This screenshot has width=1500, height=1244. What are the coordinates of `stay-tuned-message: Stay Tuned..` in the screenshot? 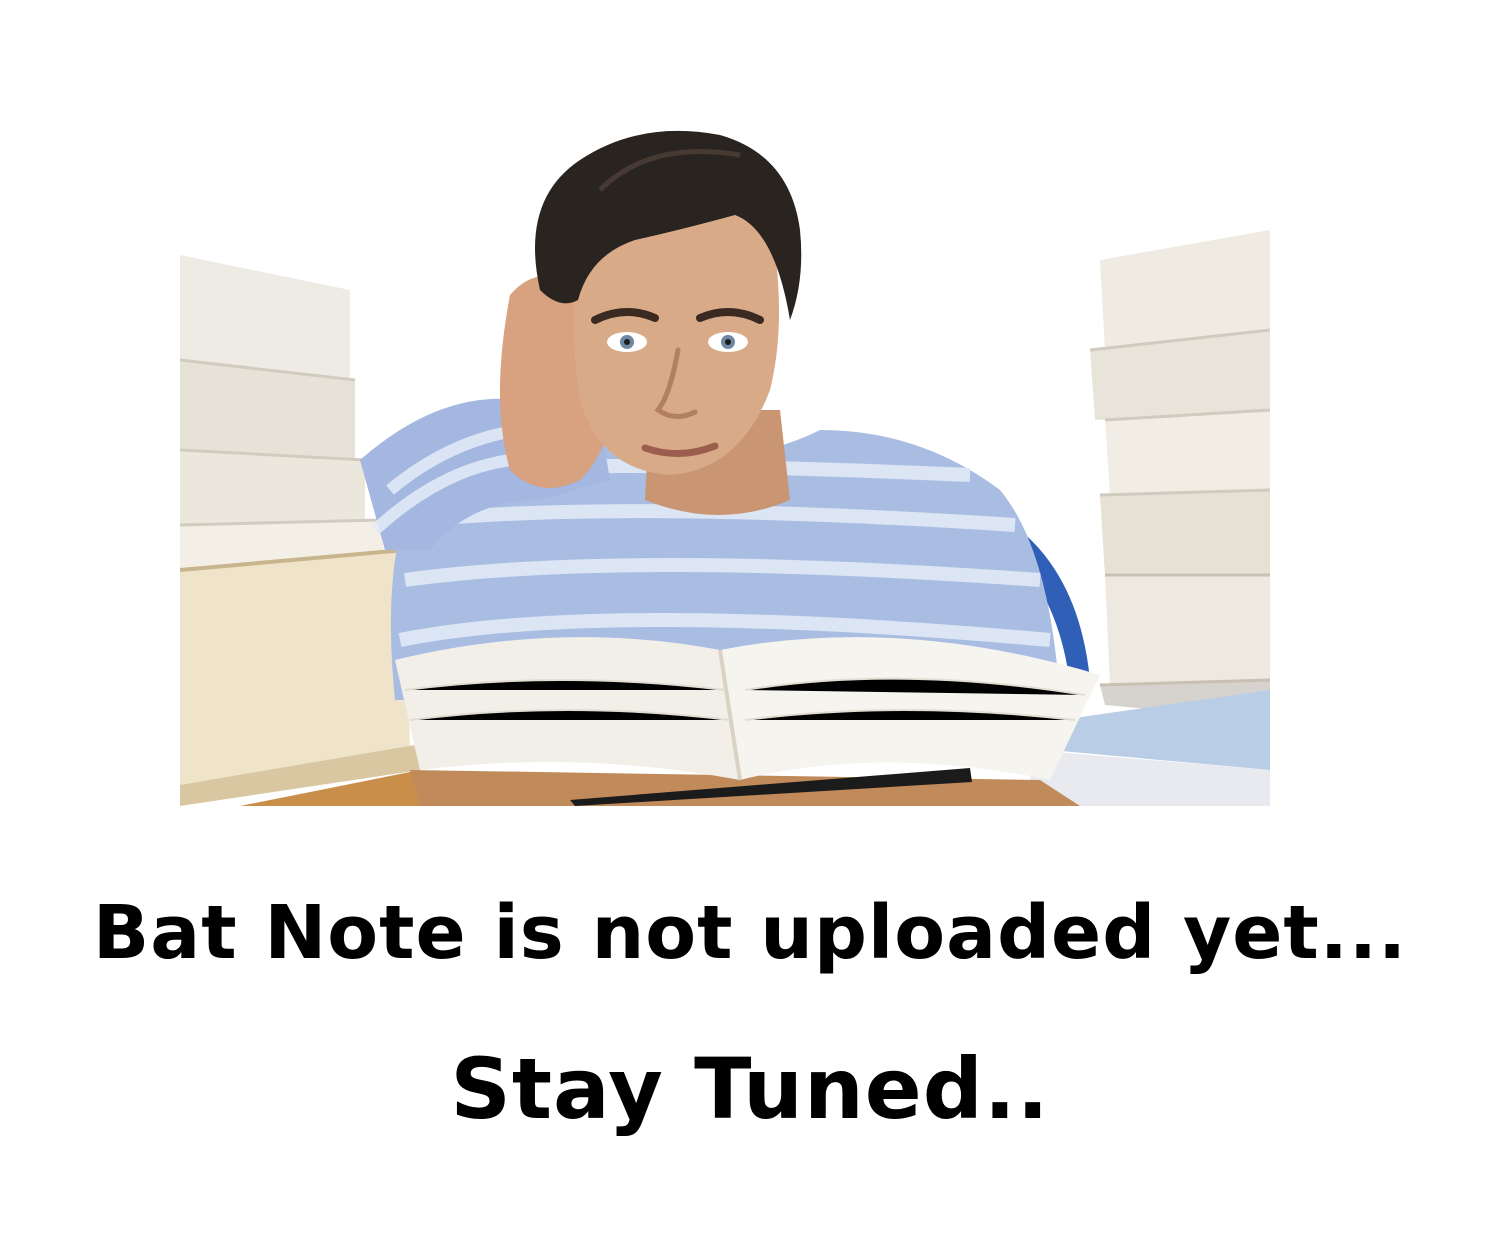 It's located at (750, 1089).